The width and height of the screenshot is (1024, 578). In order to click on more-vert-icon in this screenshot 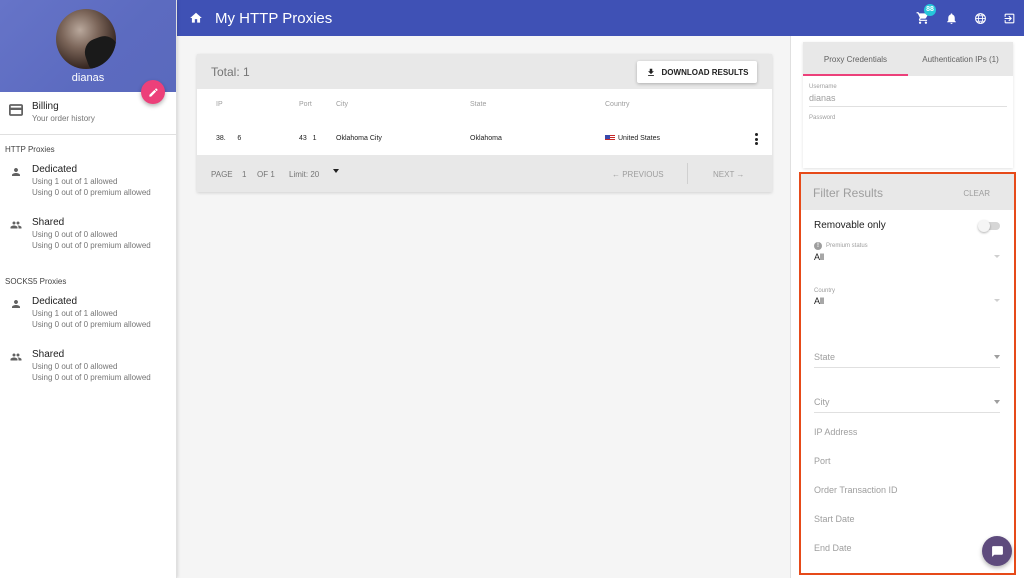, I will do `click(756, 139)`.